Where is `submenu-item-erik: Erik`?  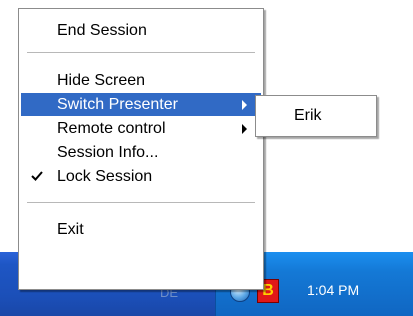
submenu-item-erik: Erik is located at coordinates (316, 116).